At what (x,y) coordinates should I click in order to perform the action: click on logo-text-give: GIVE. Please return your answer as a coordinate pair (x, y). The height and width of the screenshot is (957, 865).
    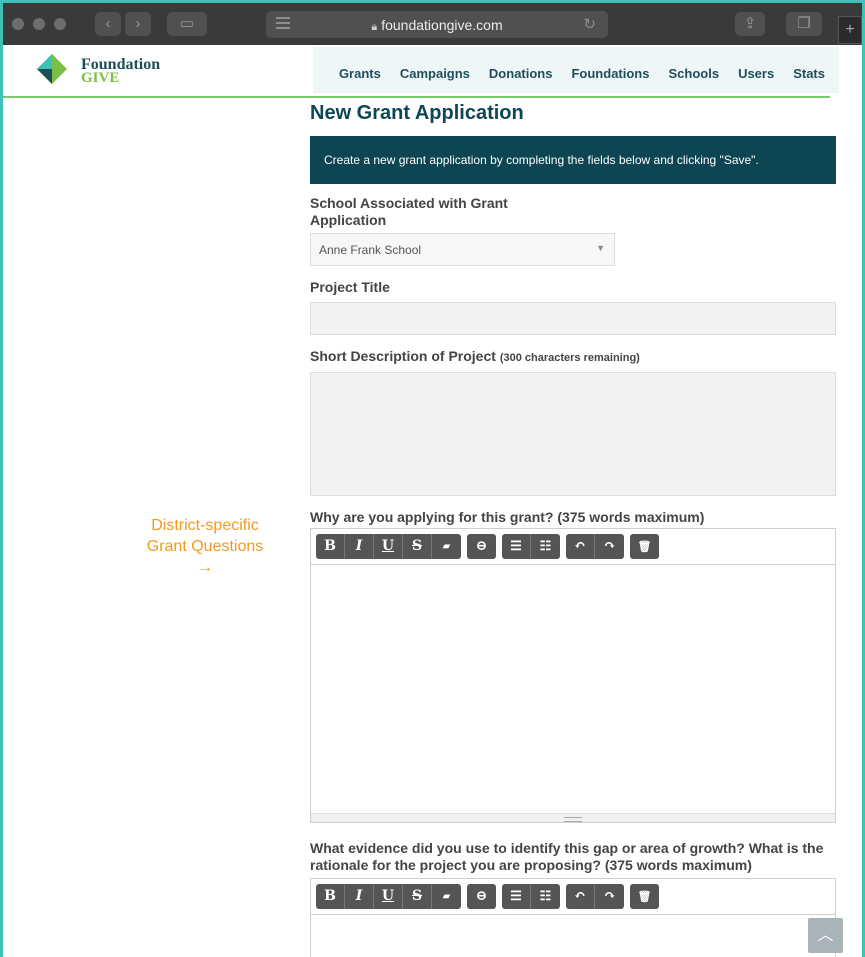
    Looking at the image, I should click on (100, 78).